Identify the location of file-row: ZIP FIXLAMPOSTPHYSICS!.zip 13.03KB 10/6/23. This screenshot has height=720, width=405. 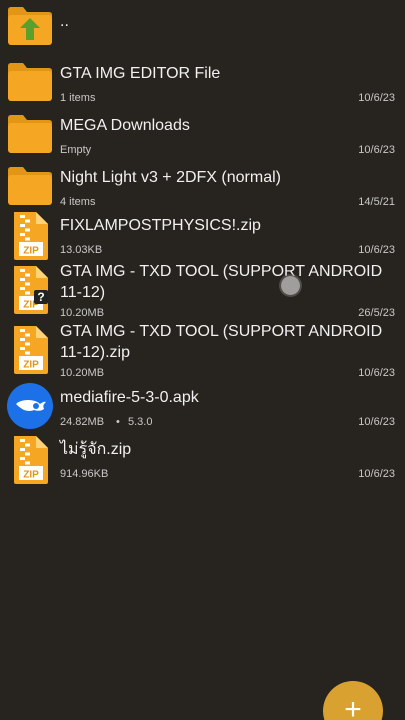
(202, 234).